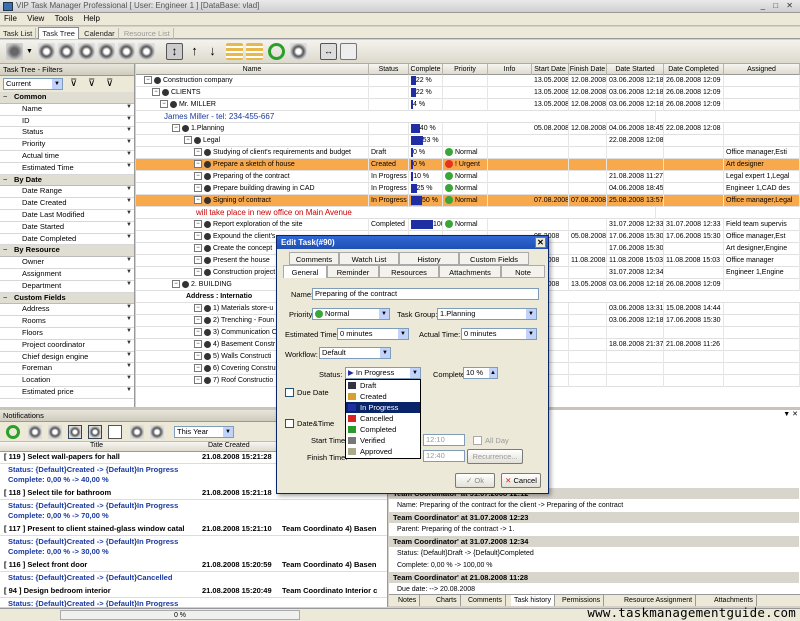 This screenshot has height=621, width=800. Describe the element at coordinates (194, 51) in the screenshot. I see `move-up-icon: ↑` at that location.